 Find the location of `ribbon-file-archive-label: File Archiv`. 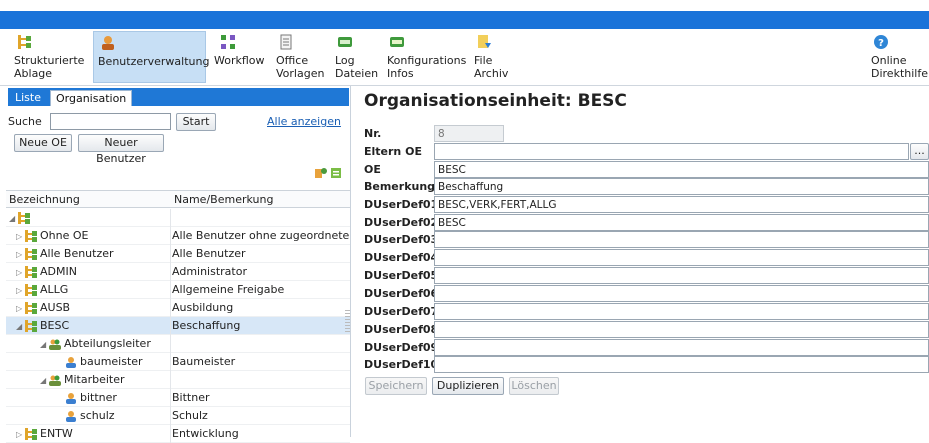

ribbon-file-archive-label: File Archiv is located at coordinates (491, 67).